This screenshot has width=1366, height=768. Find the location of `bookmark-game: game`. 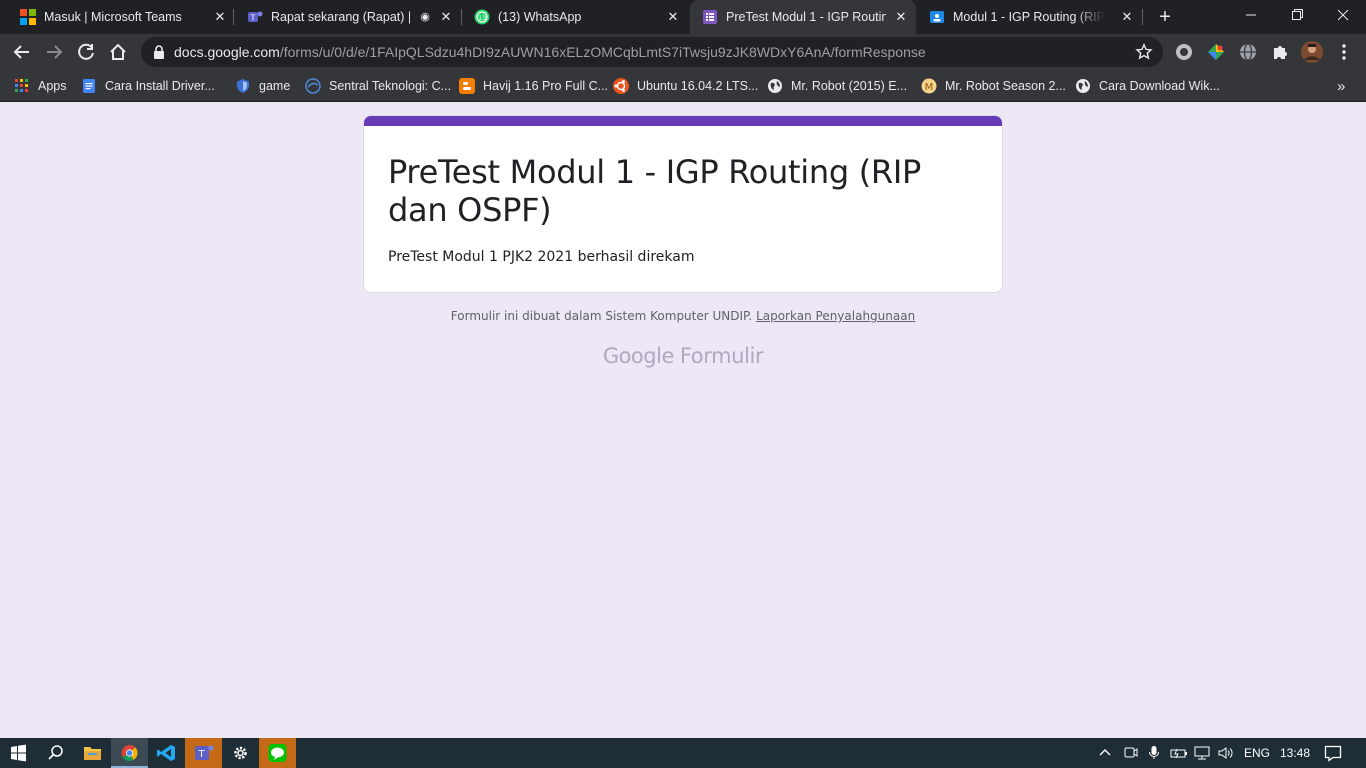

bookmark-game: game is located at coordinates (262, 86).